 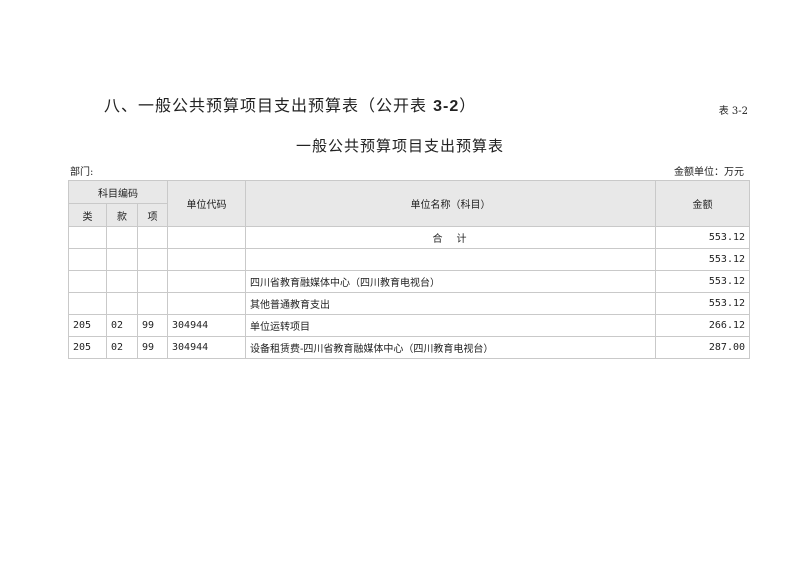 What do you see at coordinates (118, 192) in the screenshot?
I see `header-subject-code: 科目编码` at bounding box center [118, 192].